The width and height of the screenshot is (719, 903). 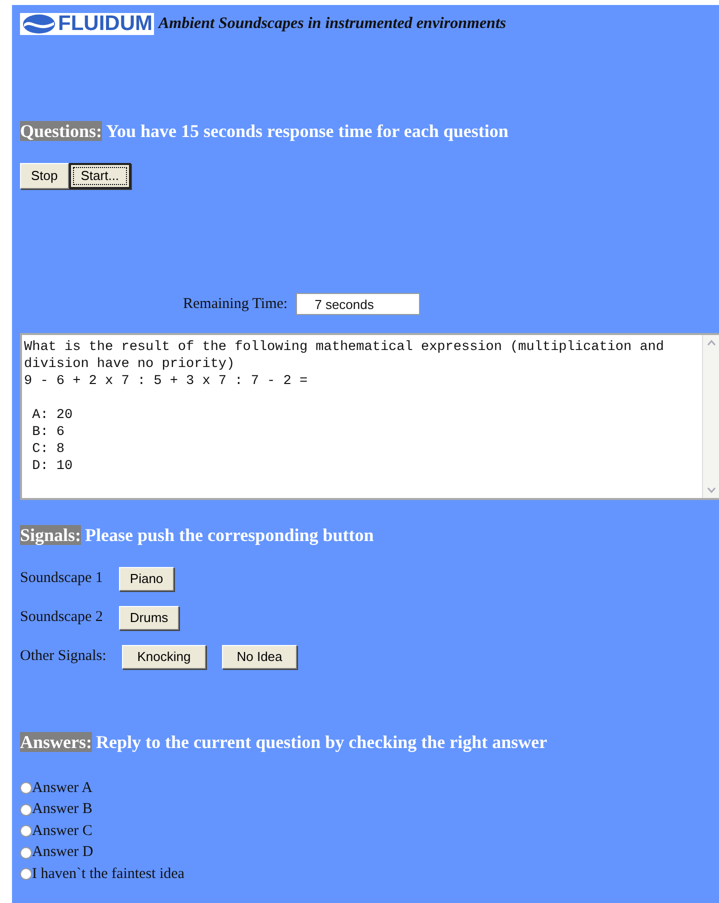 What do you see at coordinates (61, 578) in the screenshot?
I see `signal-label: Soundscape 1` at bounding box center [61, 578].